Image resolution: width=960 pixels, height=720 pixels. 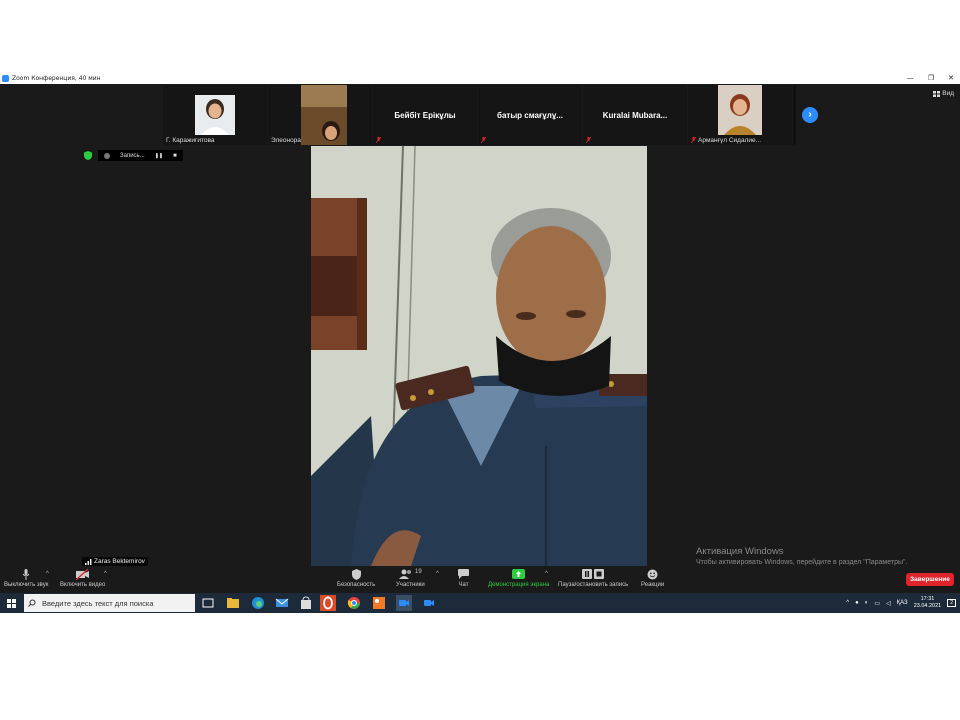 What do you see at coordinates (233, 603) in the screenshot?
I see `file-explorer-icon` at bounding box center [233, 603].